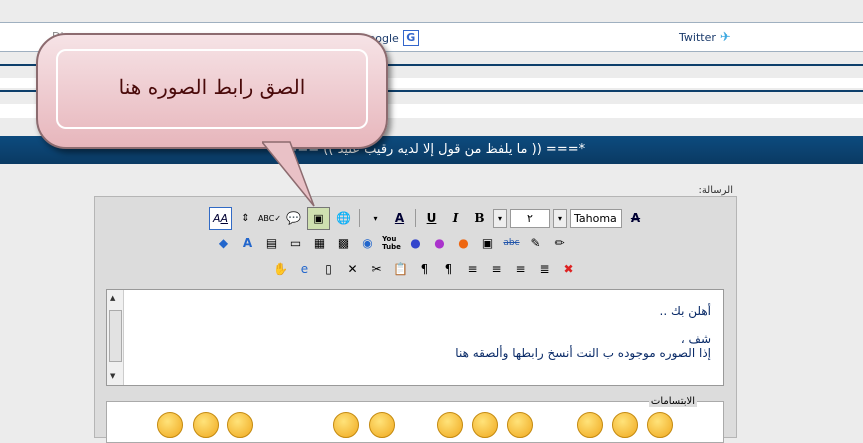 This screenshot has height=443, width=863. What do you see at coordinates (352, 269) in the screenshot?
I see `unlink-icon: ✕` at bounding box center [352, 269].